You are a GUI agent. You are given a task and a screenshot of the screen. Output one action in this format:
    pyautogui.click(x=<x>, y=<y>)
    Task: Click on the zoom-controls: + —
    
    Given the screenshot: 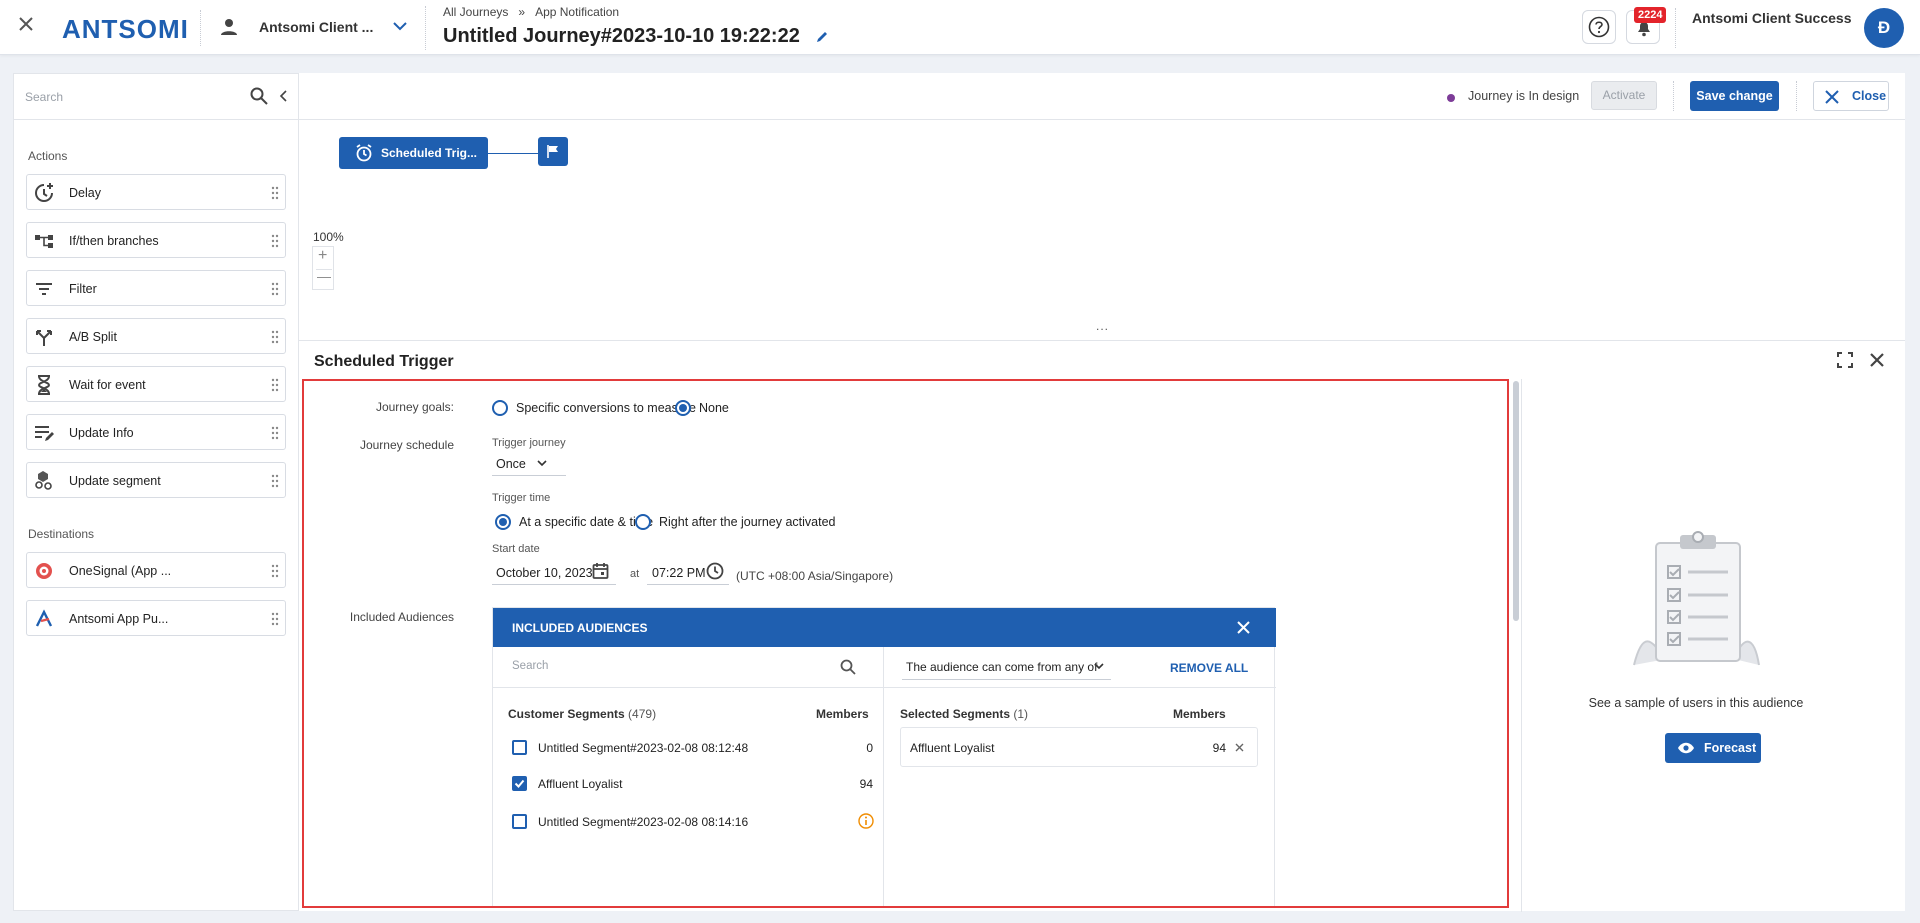 What is the action you would take?
    pyautogui.click(x=323, y=268)
    